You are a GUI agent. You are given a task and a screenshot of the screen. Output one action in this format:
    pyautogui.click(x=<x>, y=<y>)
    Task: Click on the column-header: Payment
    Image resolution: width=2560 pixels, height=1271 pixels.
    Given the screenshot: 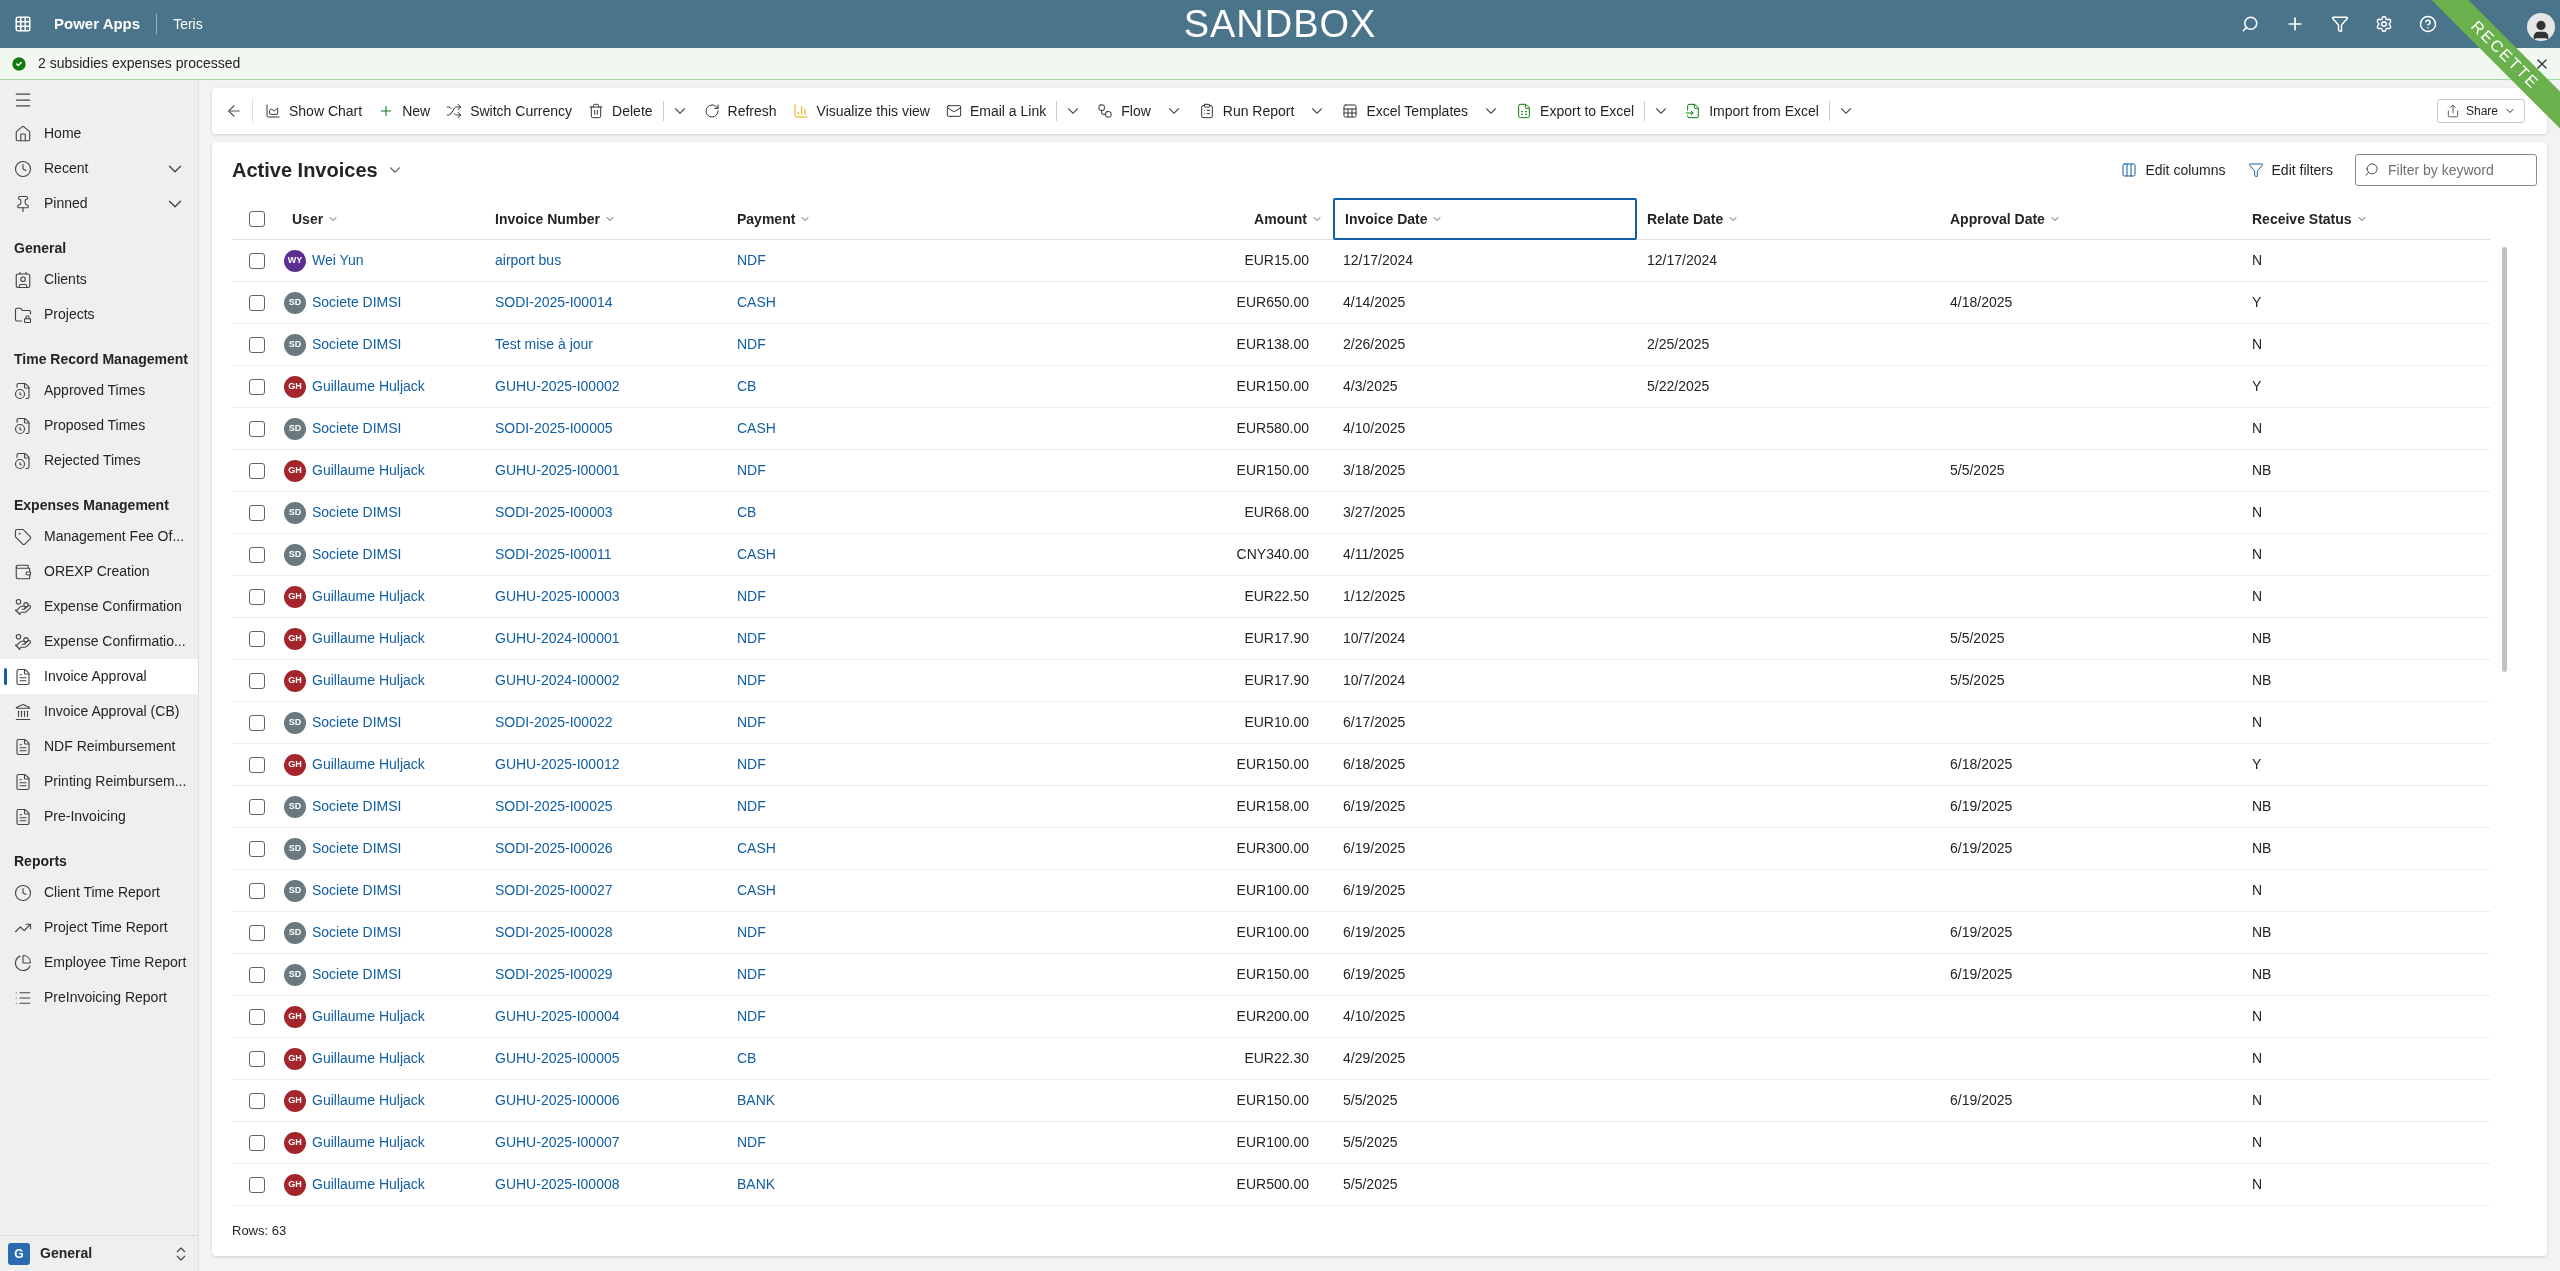 What is the action you would take?
    pyautogui.click(x=908, y=219)
    